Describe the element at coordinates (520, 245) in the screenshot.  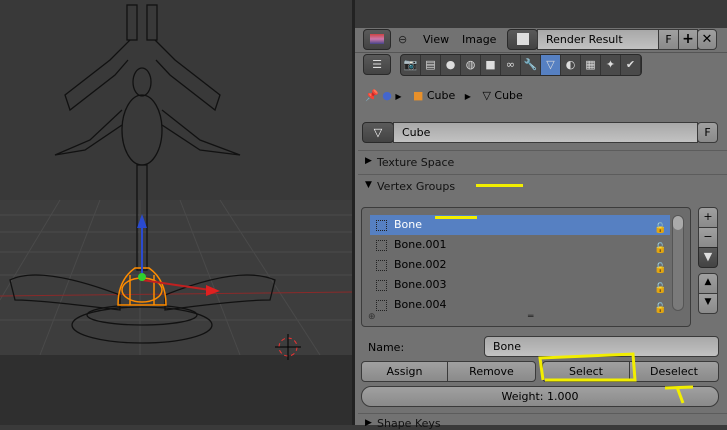
I see `list-item: Bone.001 🔓` at that location.